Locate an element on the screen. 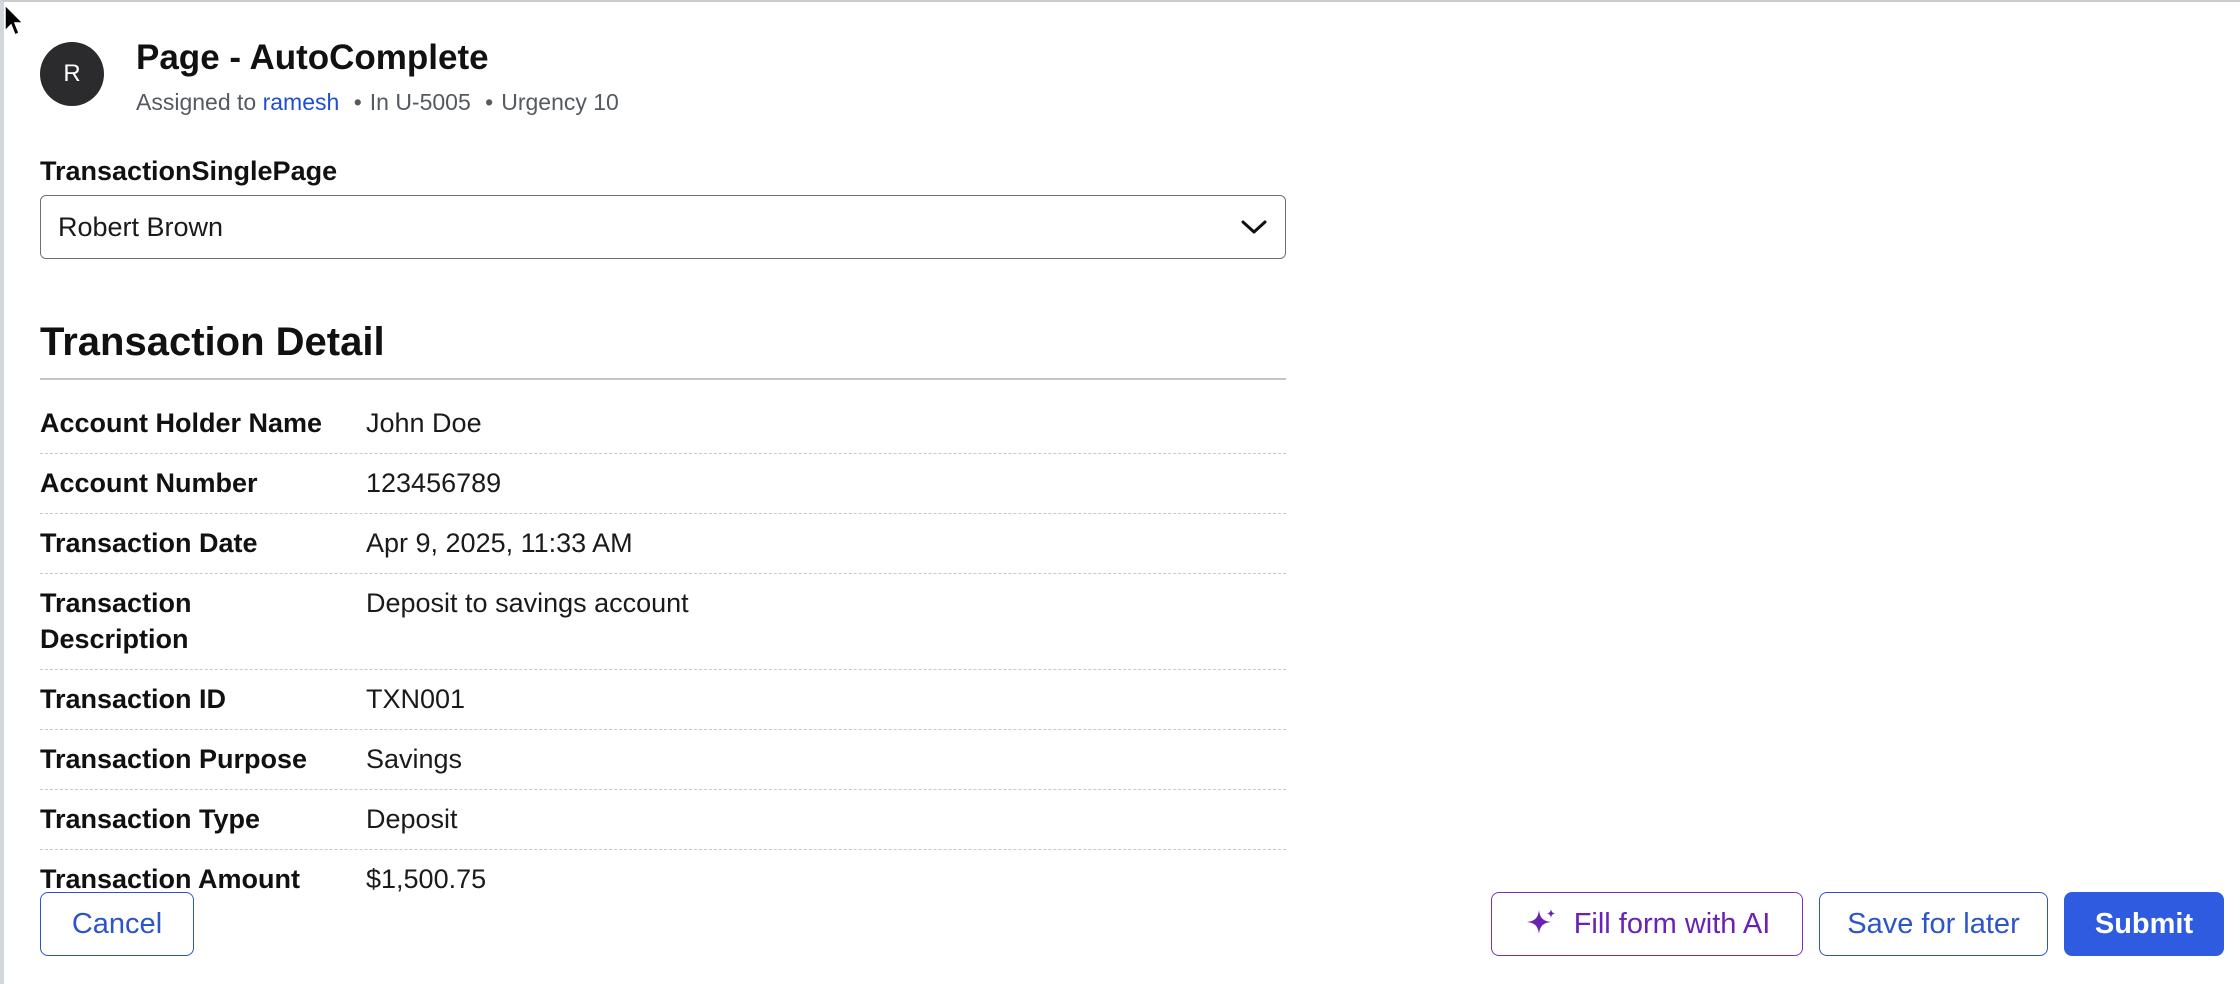 Image resolution: width=2240 pixels, height=984 pixels. mouse-pointer-icon is located at coordinates (14, 20).